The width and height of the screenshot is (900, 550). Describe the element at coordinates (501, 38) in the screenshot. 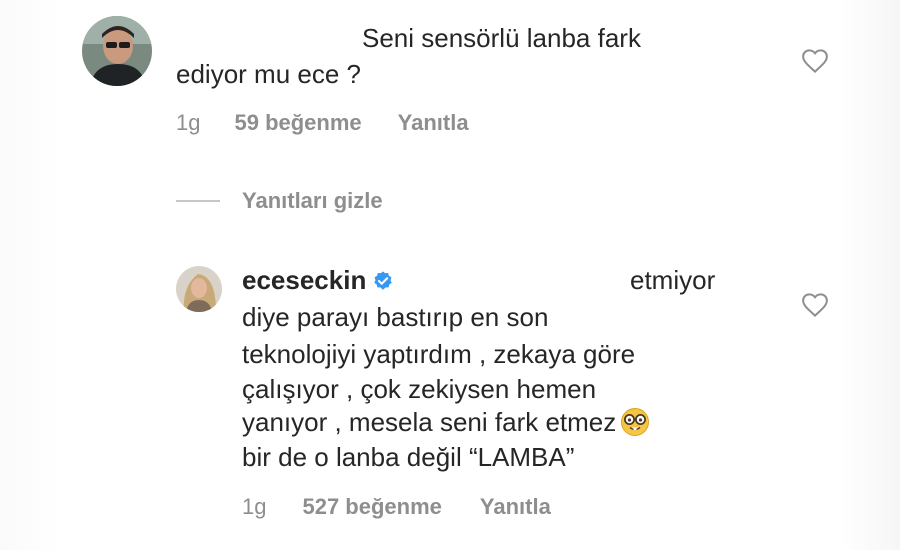

I see `comment-text-line1: Seni sensörlü lanba fark` at that location.